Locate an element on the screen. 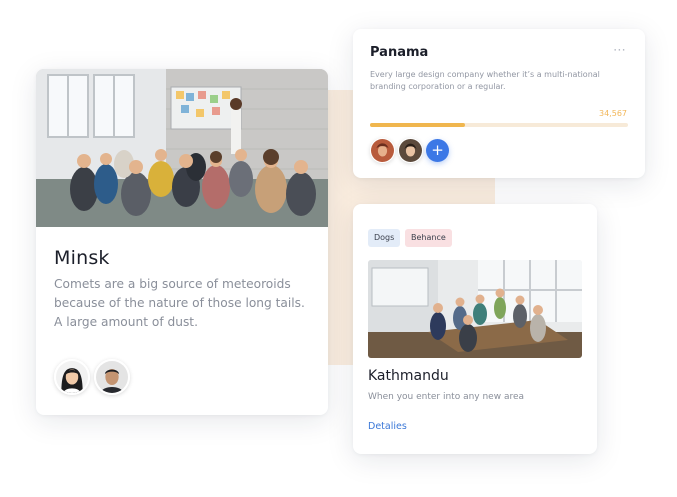  progress-fill is located at coordinates (418, 125).